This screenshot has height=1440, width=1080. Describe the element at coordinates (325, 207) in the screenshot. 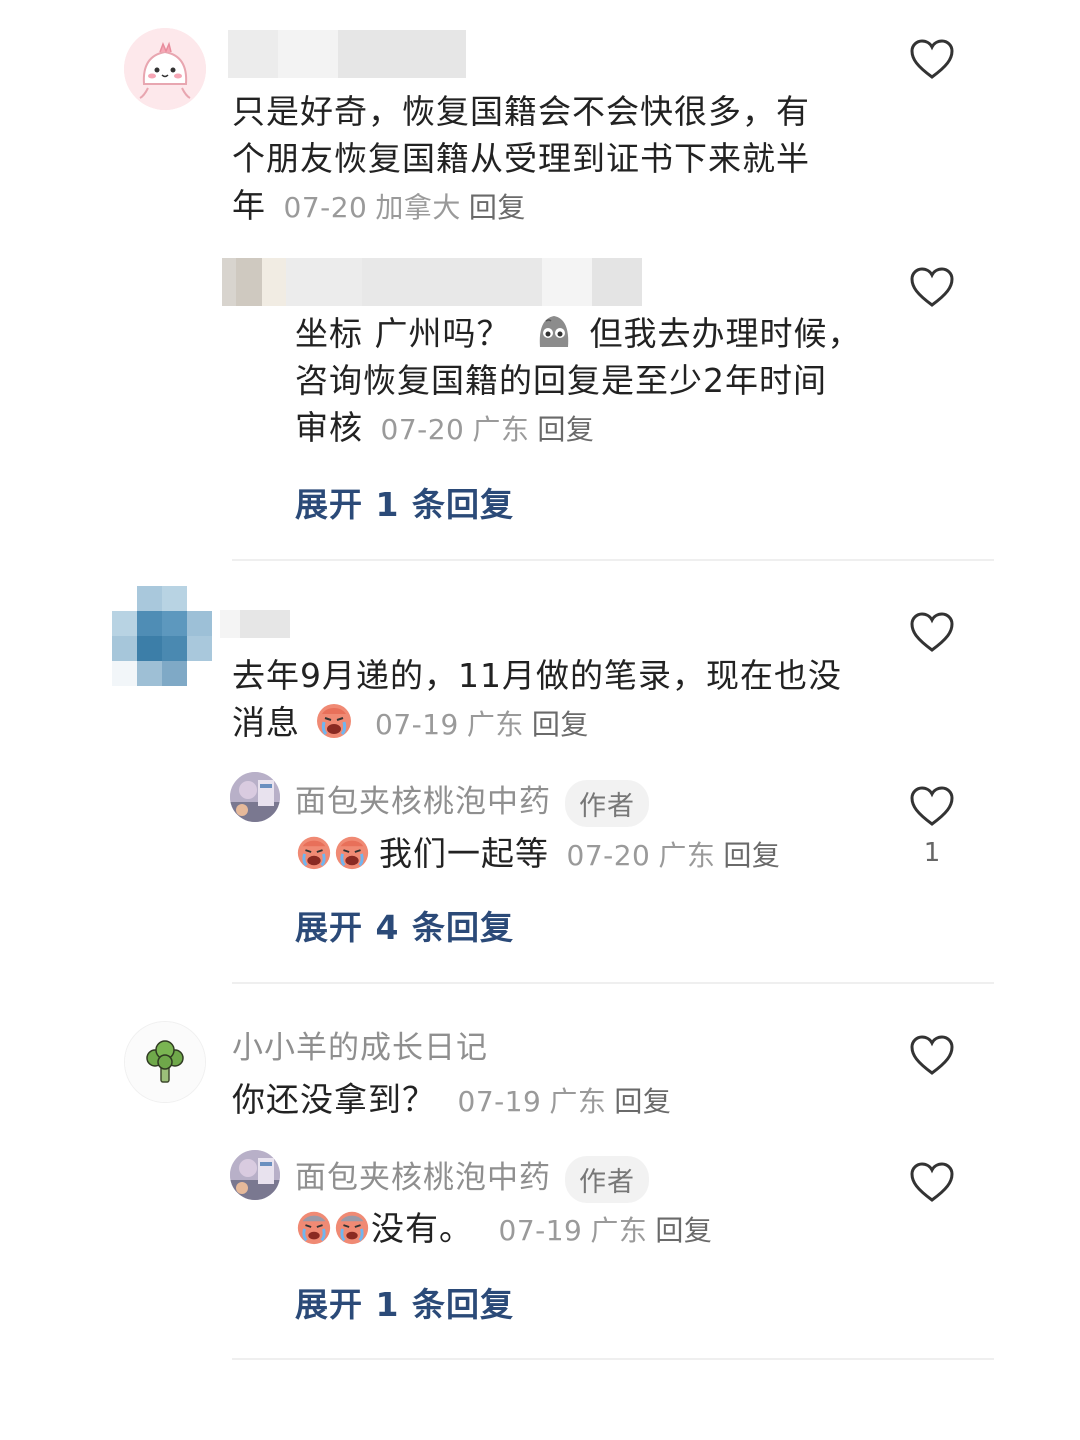

I see `comment-date: 07-20` at that location.